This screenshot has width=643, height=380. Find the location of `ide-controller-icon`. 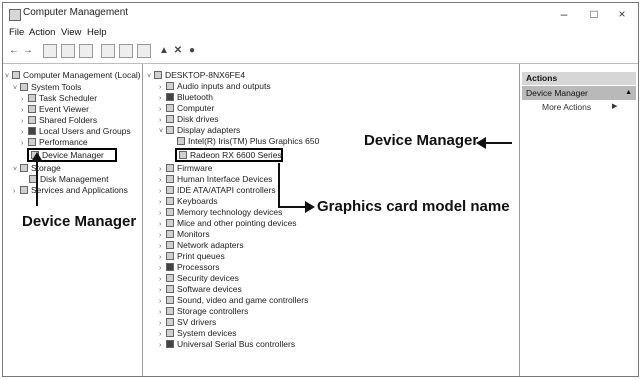

ide-controller-icon is located at coordinates (170, 190).